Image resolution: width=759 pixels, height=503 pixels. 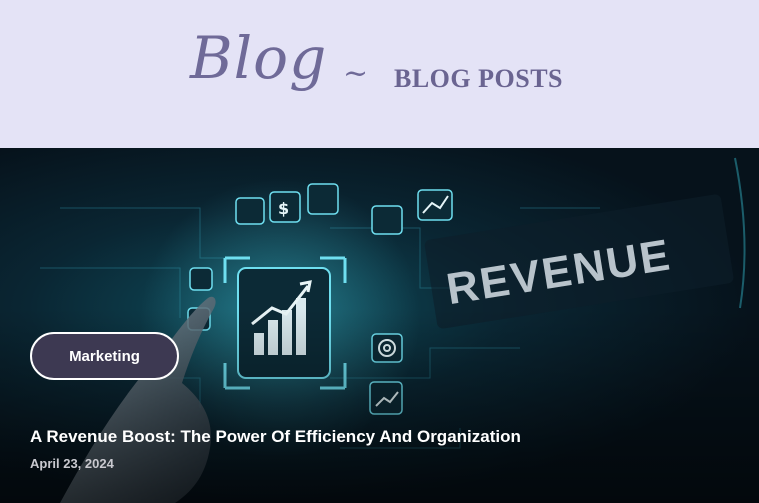 I want to click on post-date: April 23, 2024, so click(x=72, y=463).